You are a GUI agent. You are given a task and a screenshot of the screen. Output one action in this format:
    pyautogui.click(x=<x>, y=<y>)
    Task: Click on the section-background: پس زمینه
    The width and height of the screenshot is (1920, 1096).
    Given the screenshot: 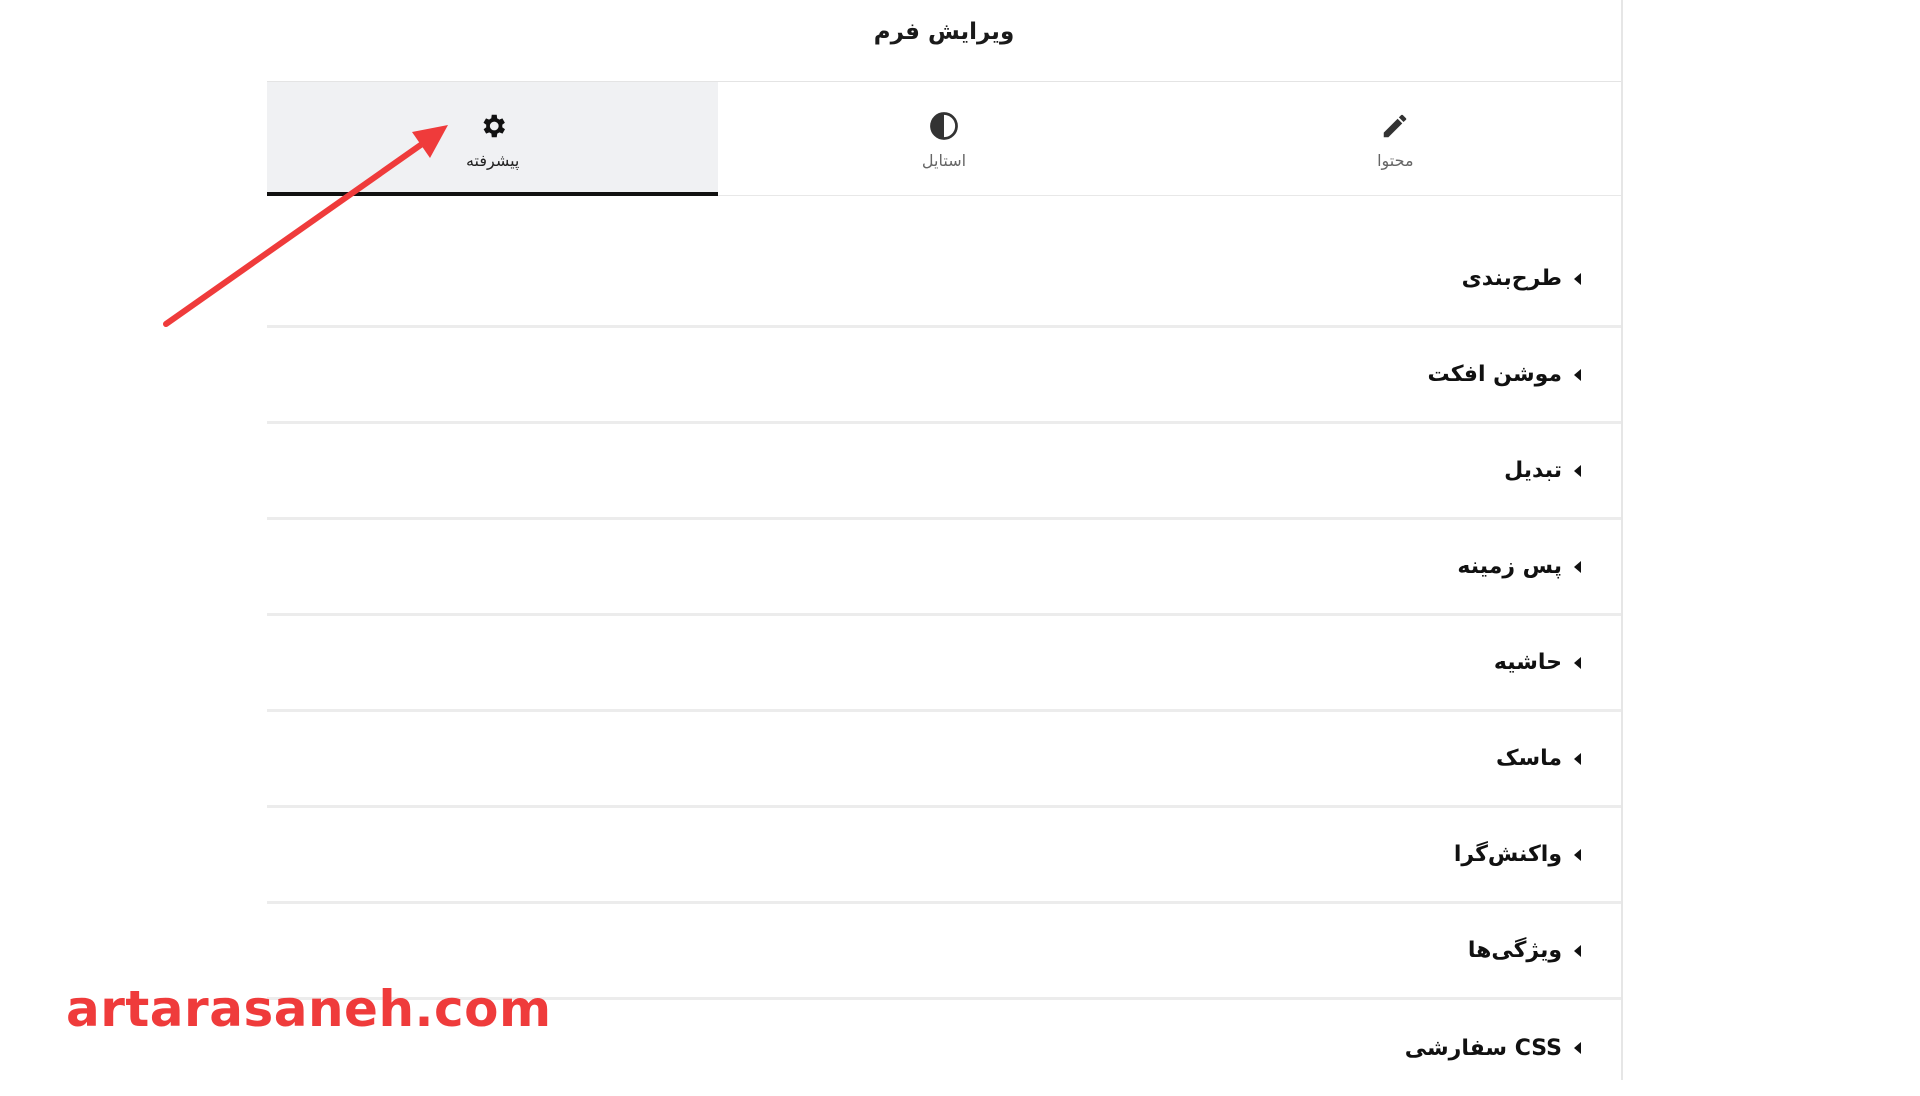 What is the action you would take?
    pyautogui.click(x=944, y=568)
    